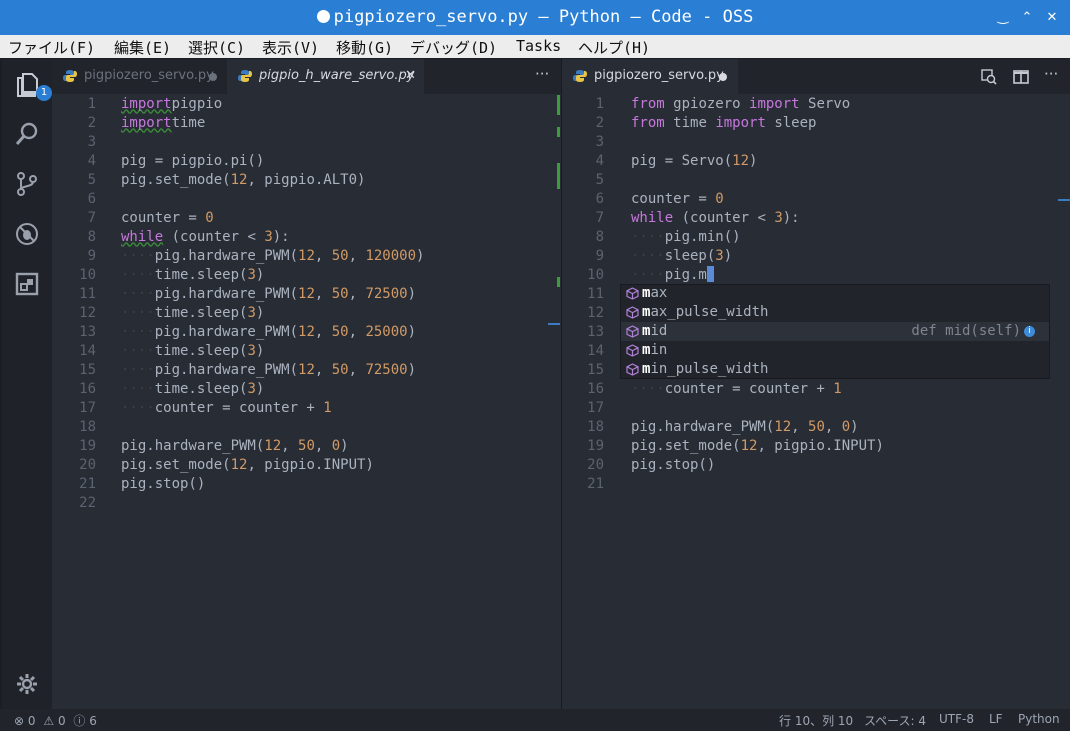  Describe the element at coordinates (895, 720) in the screenshot. I see `indentation: スペース: 4` at that location.